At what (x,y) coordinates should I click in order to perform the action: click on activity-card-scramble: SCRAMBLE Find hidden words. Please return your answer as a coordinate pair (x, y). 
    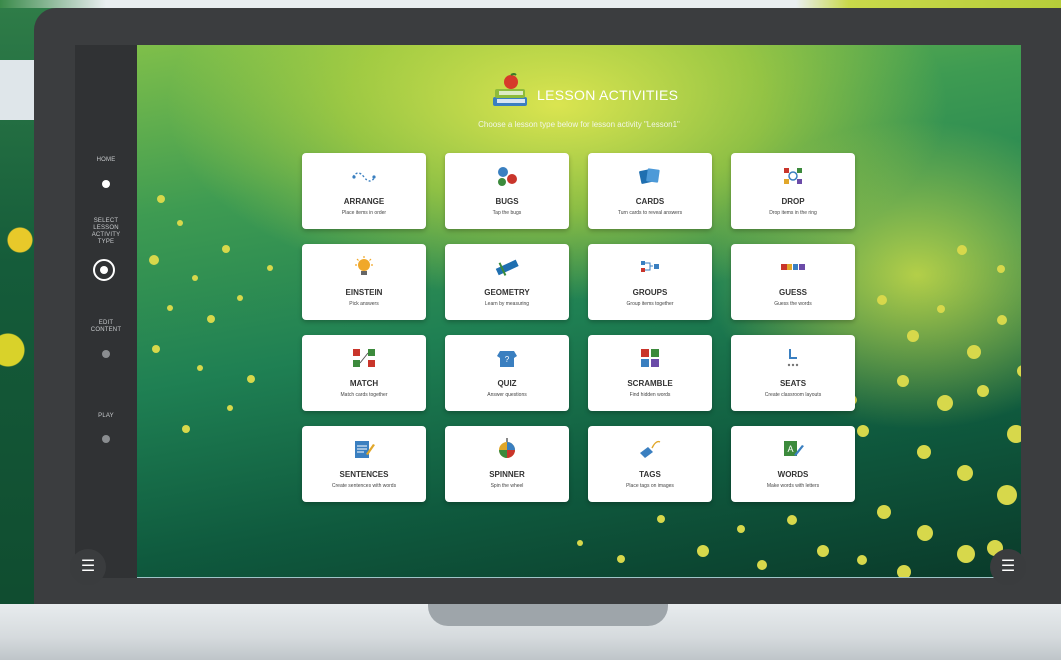
    Looking at the image, I should click on (650, 373).